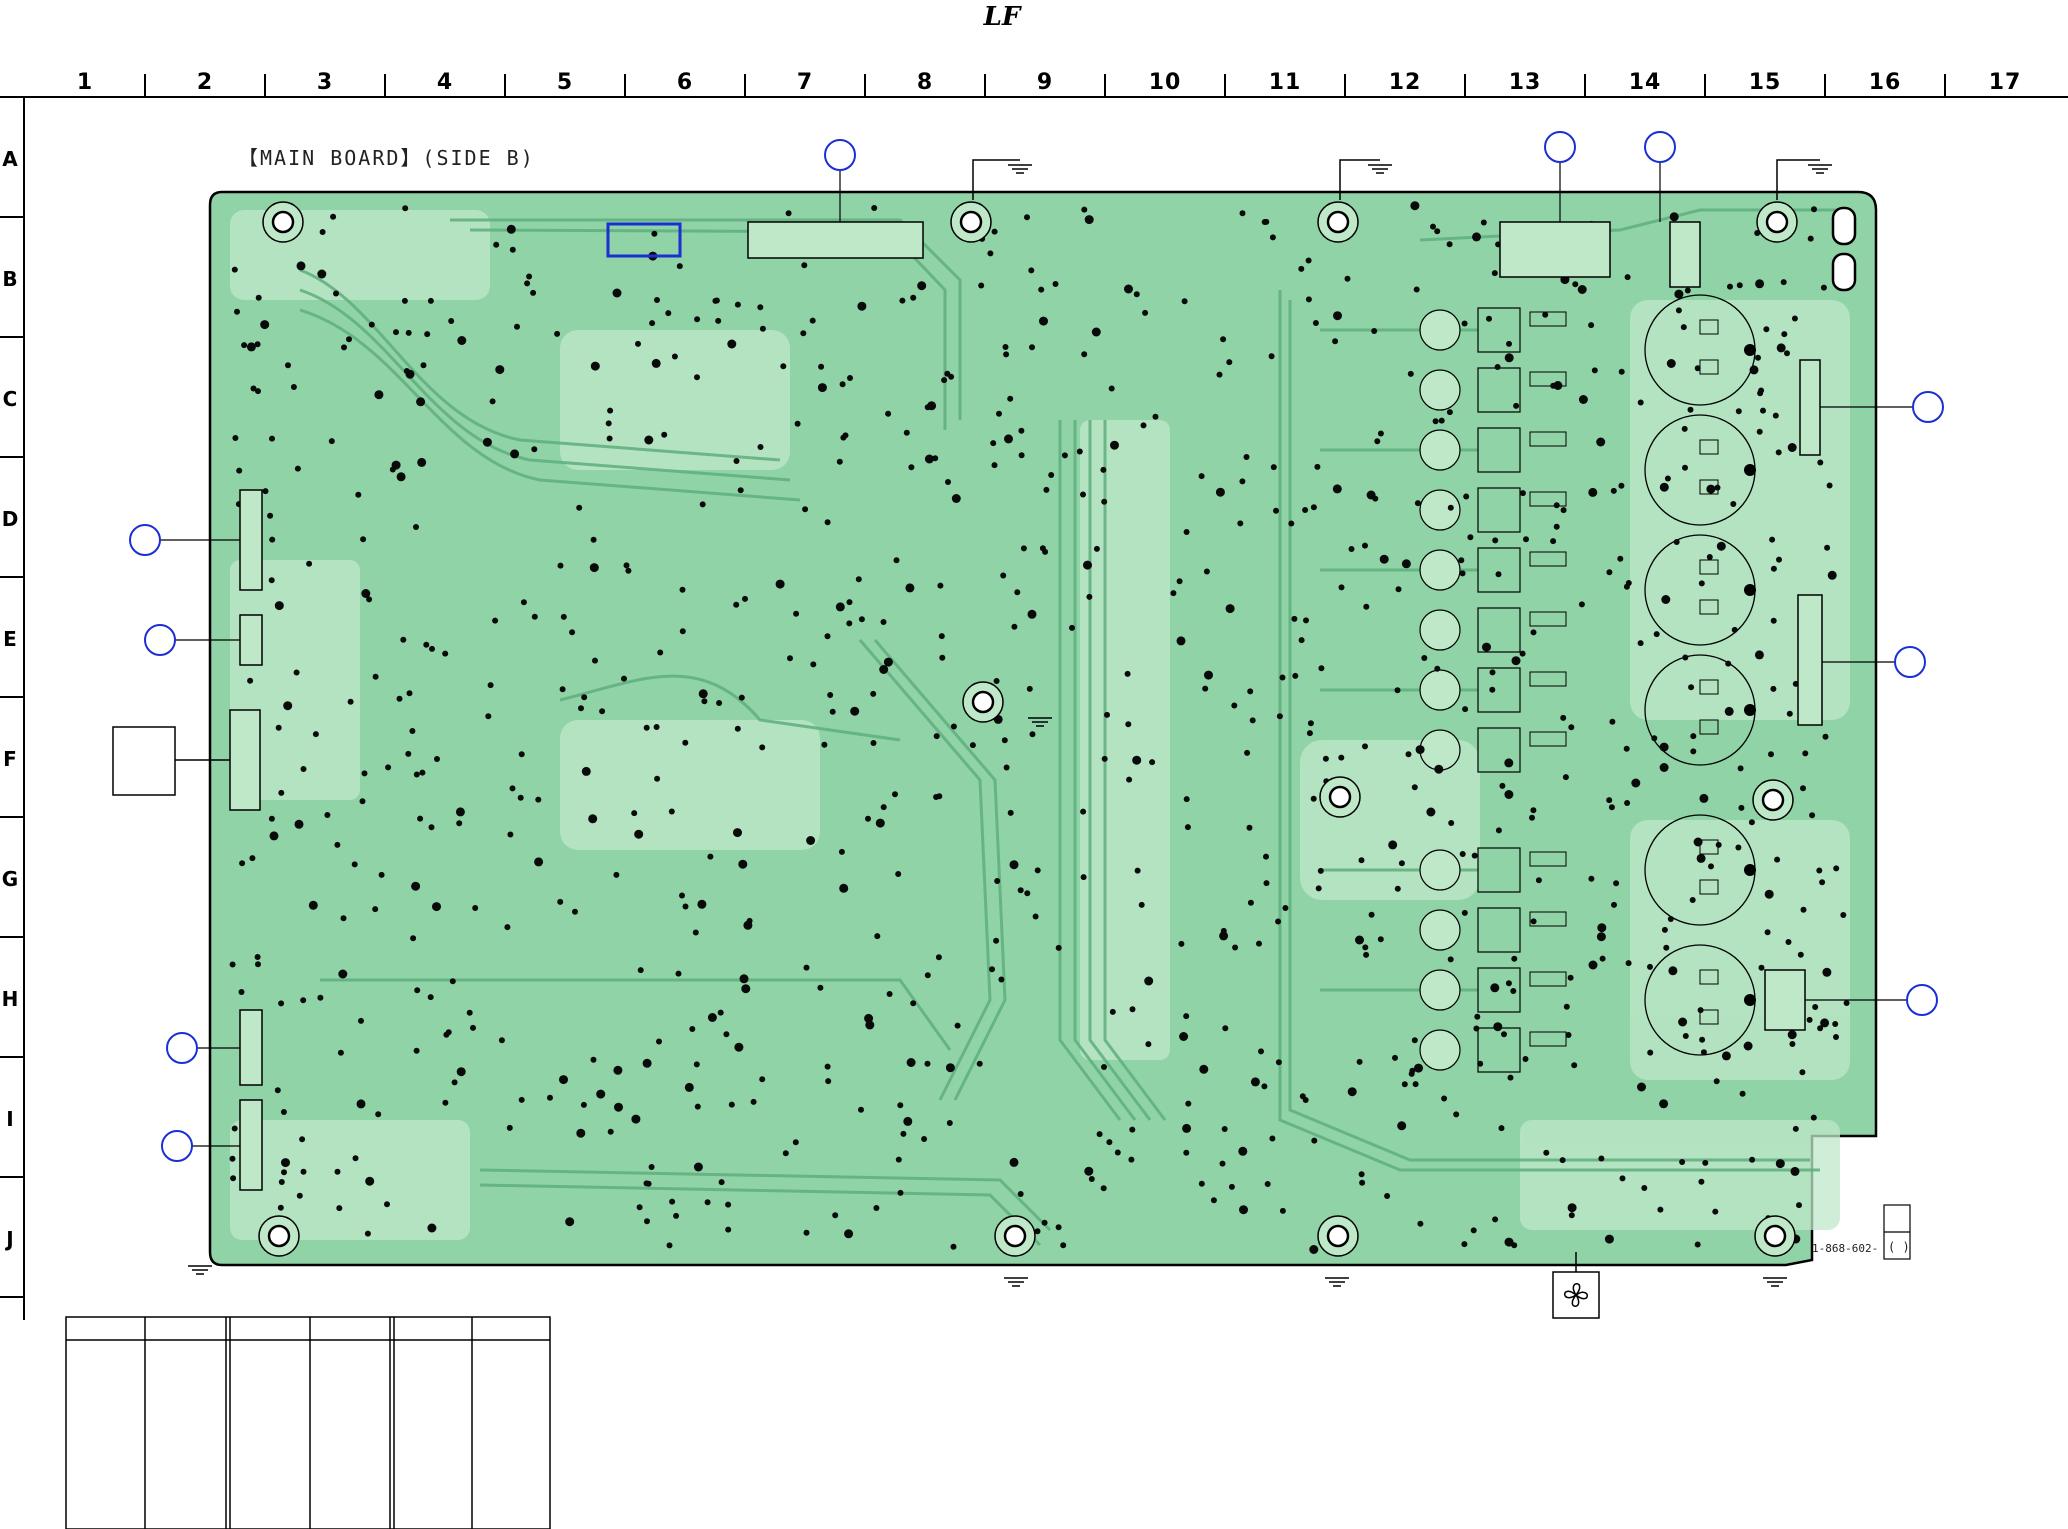 The image size is (2068, 1529). Describe the element at coordinates (1750, 350) in the screenshot. I see `pad` at that location.